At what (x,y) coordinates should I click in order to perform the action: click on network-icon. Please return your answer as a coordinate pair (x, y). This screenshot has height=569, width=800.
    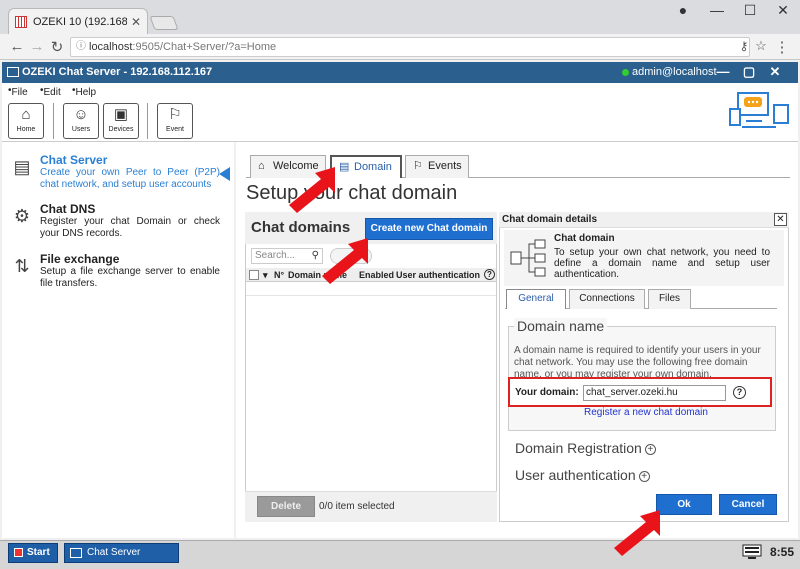
    Looking at the image, I should click on (528, 258).